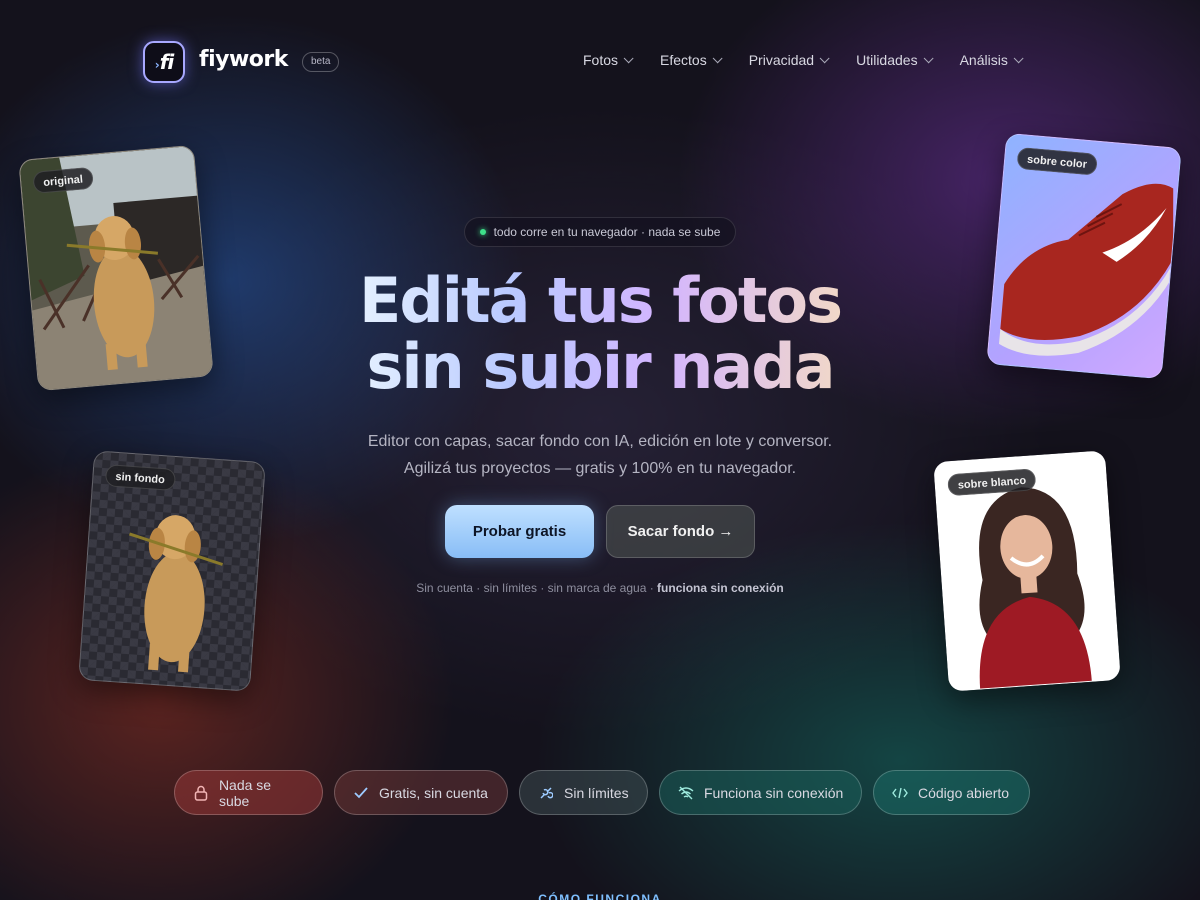 The width and height of the screenshot is (1200, 900). I want to click on code-icon, so click(900, 793).